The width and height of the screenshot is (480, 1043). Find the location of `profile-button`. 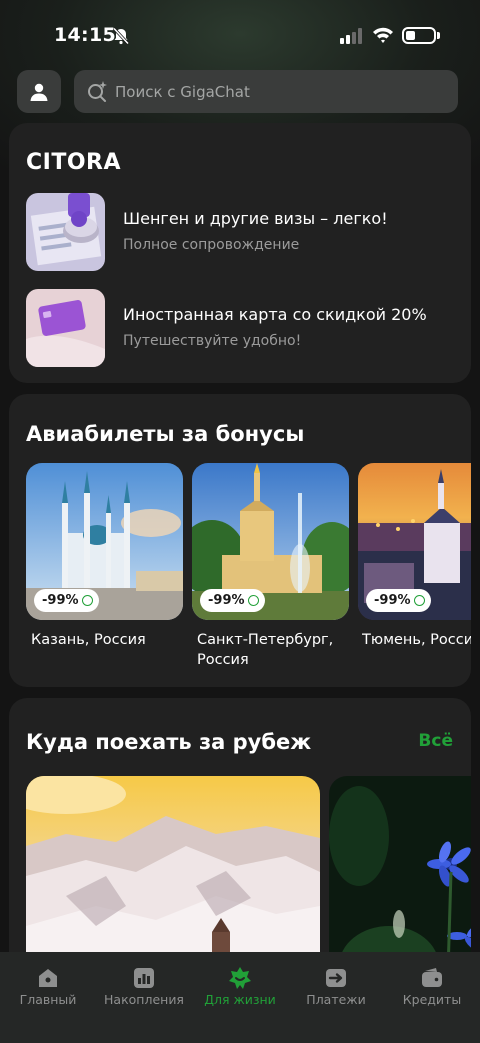

profile-button is located at coordinates (39, 91).